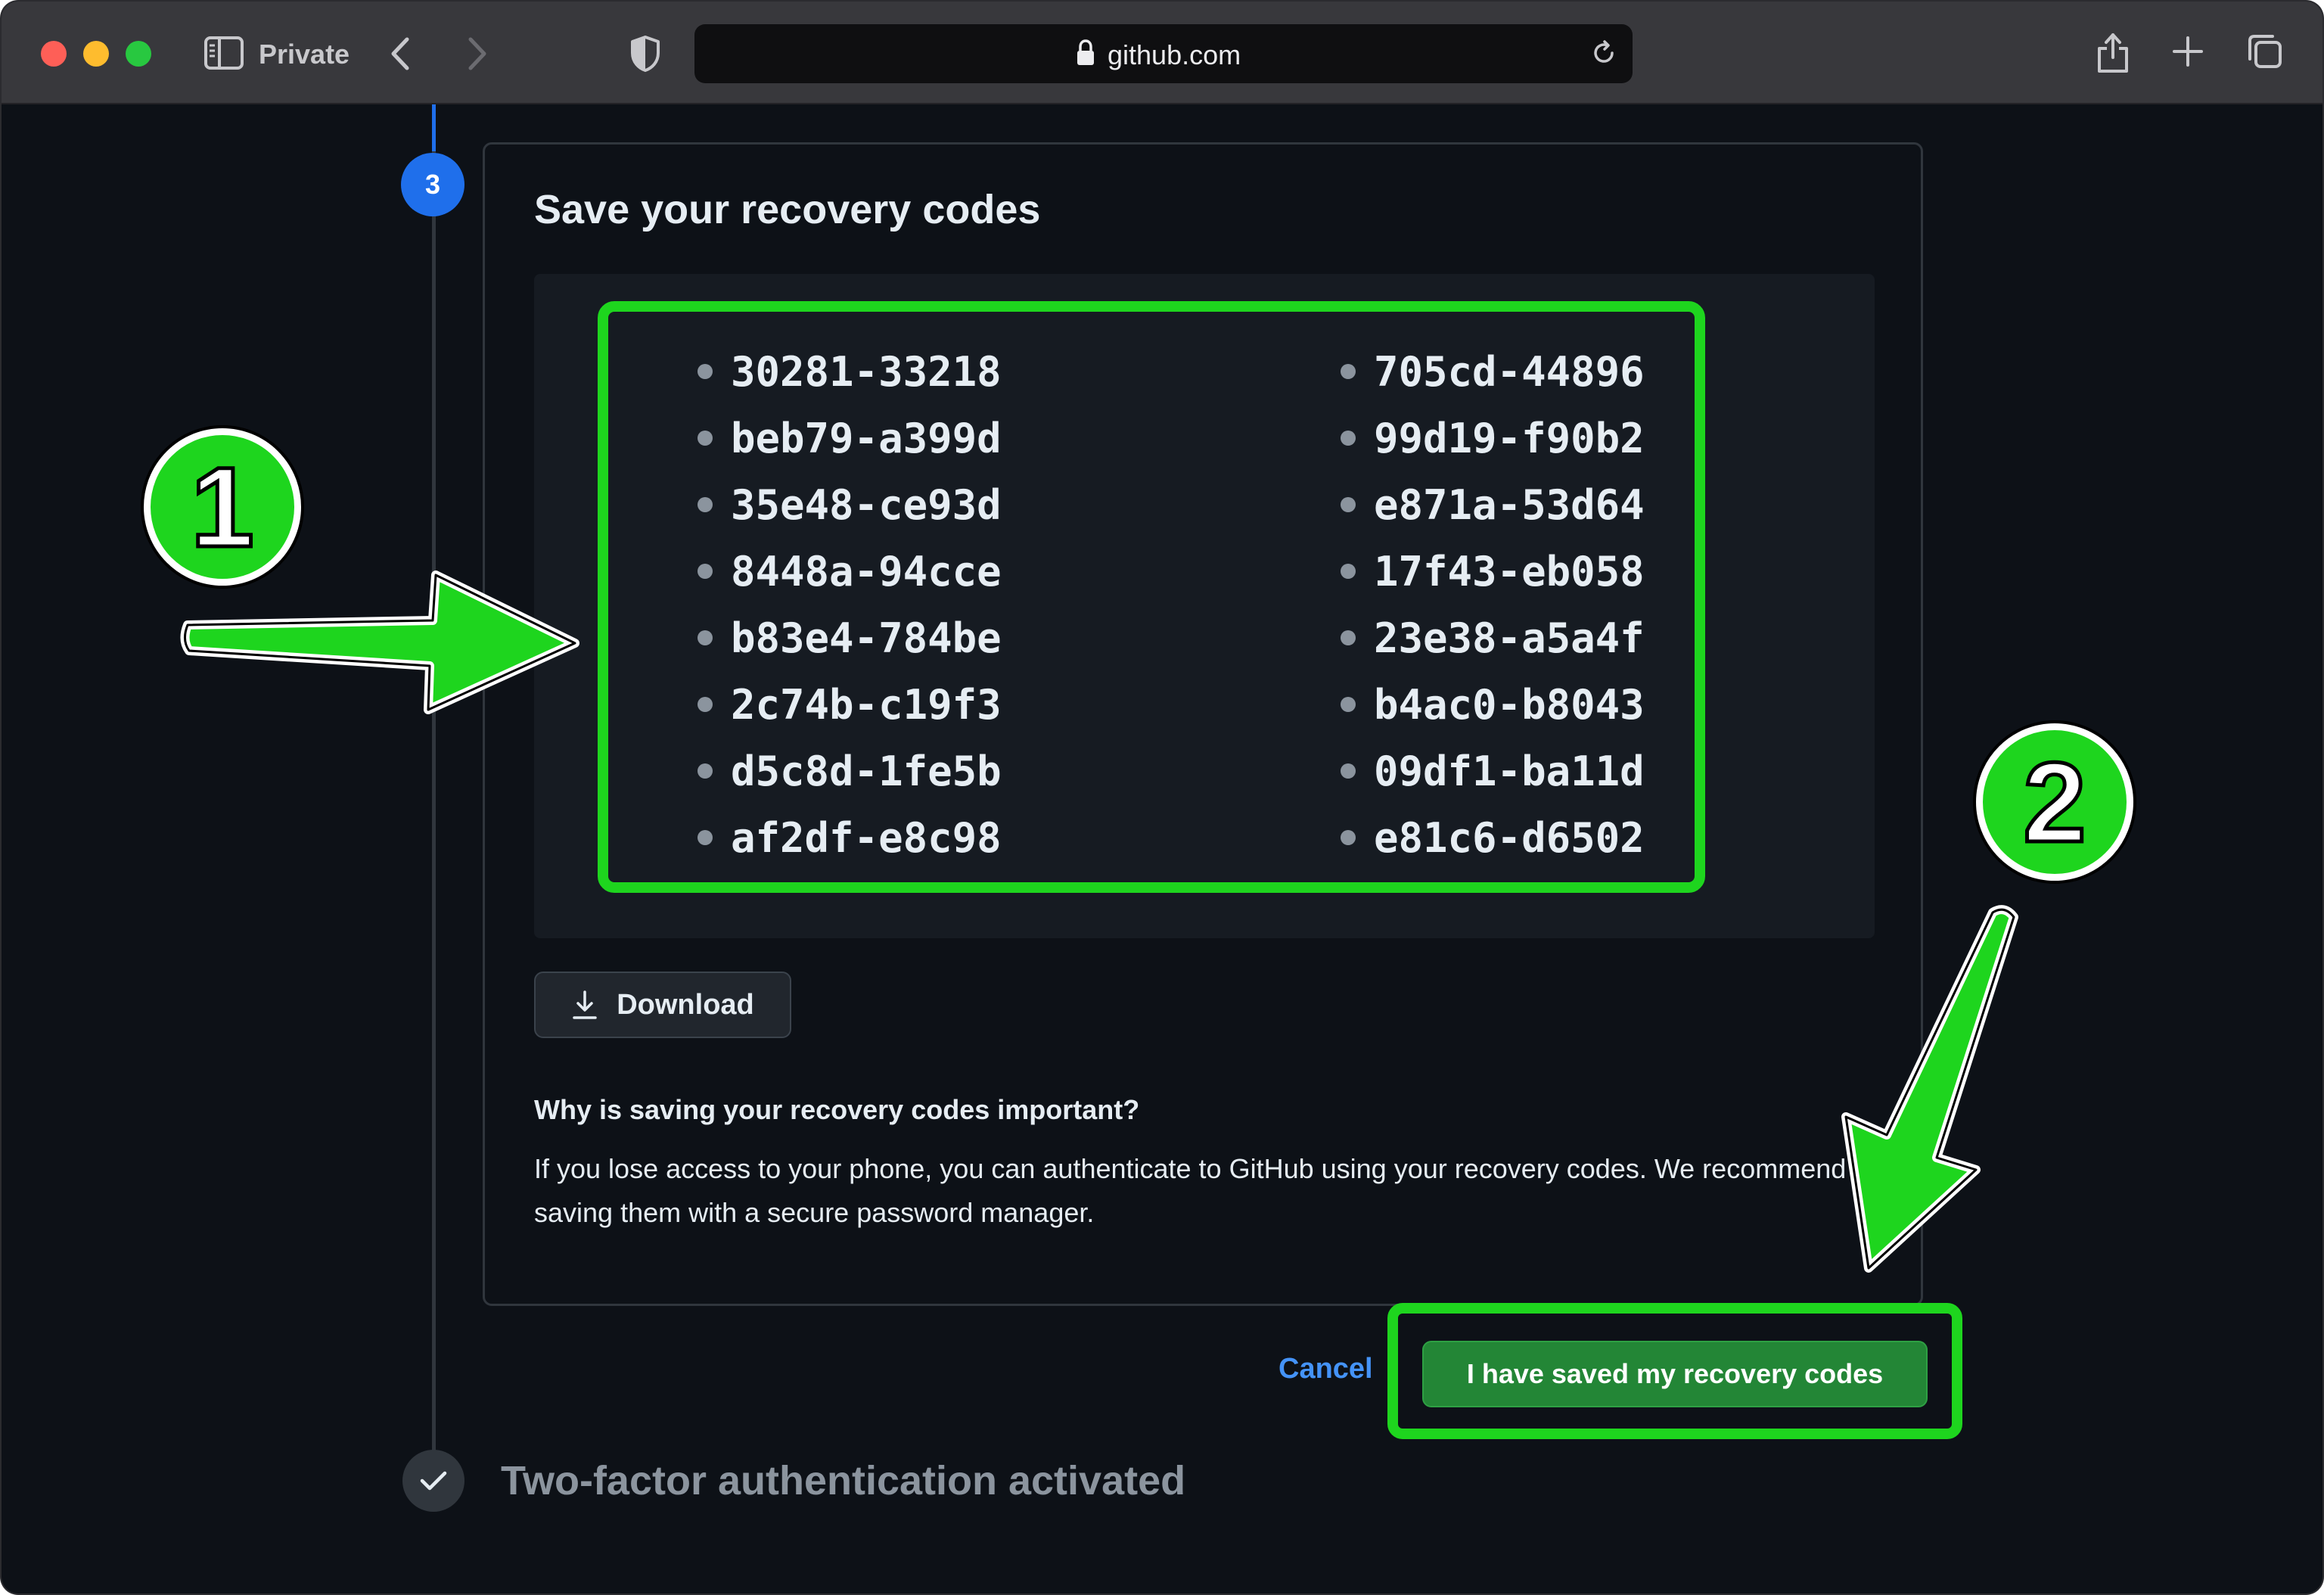 The height and width of the screenshot is (1595, 2324). Describe the element at coordinates (1674, 1371) in the screenshot. I see `confirm-button-highlight-box` at that location.